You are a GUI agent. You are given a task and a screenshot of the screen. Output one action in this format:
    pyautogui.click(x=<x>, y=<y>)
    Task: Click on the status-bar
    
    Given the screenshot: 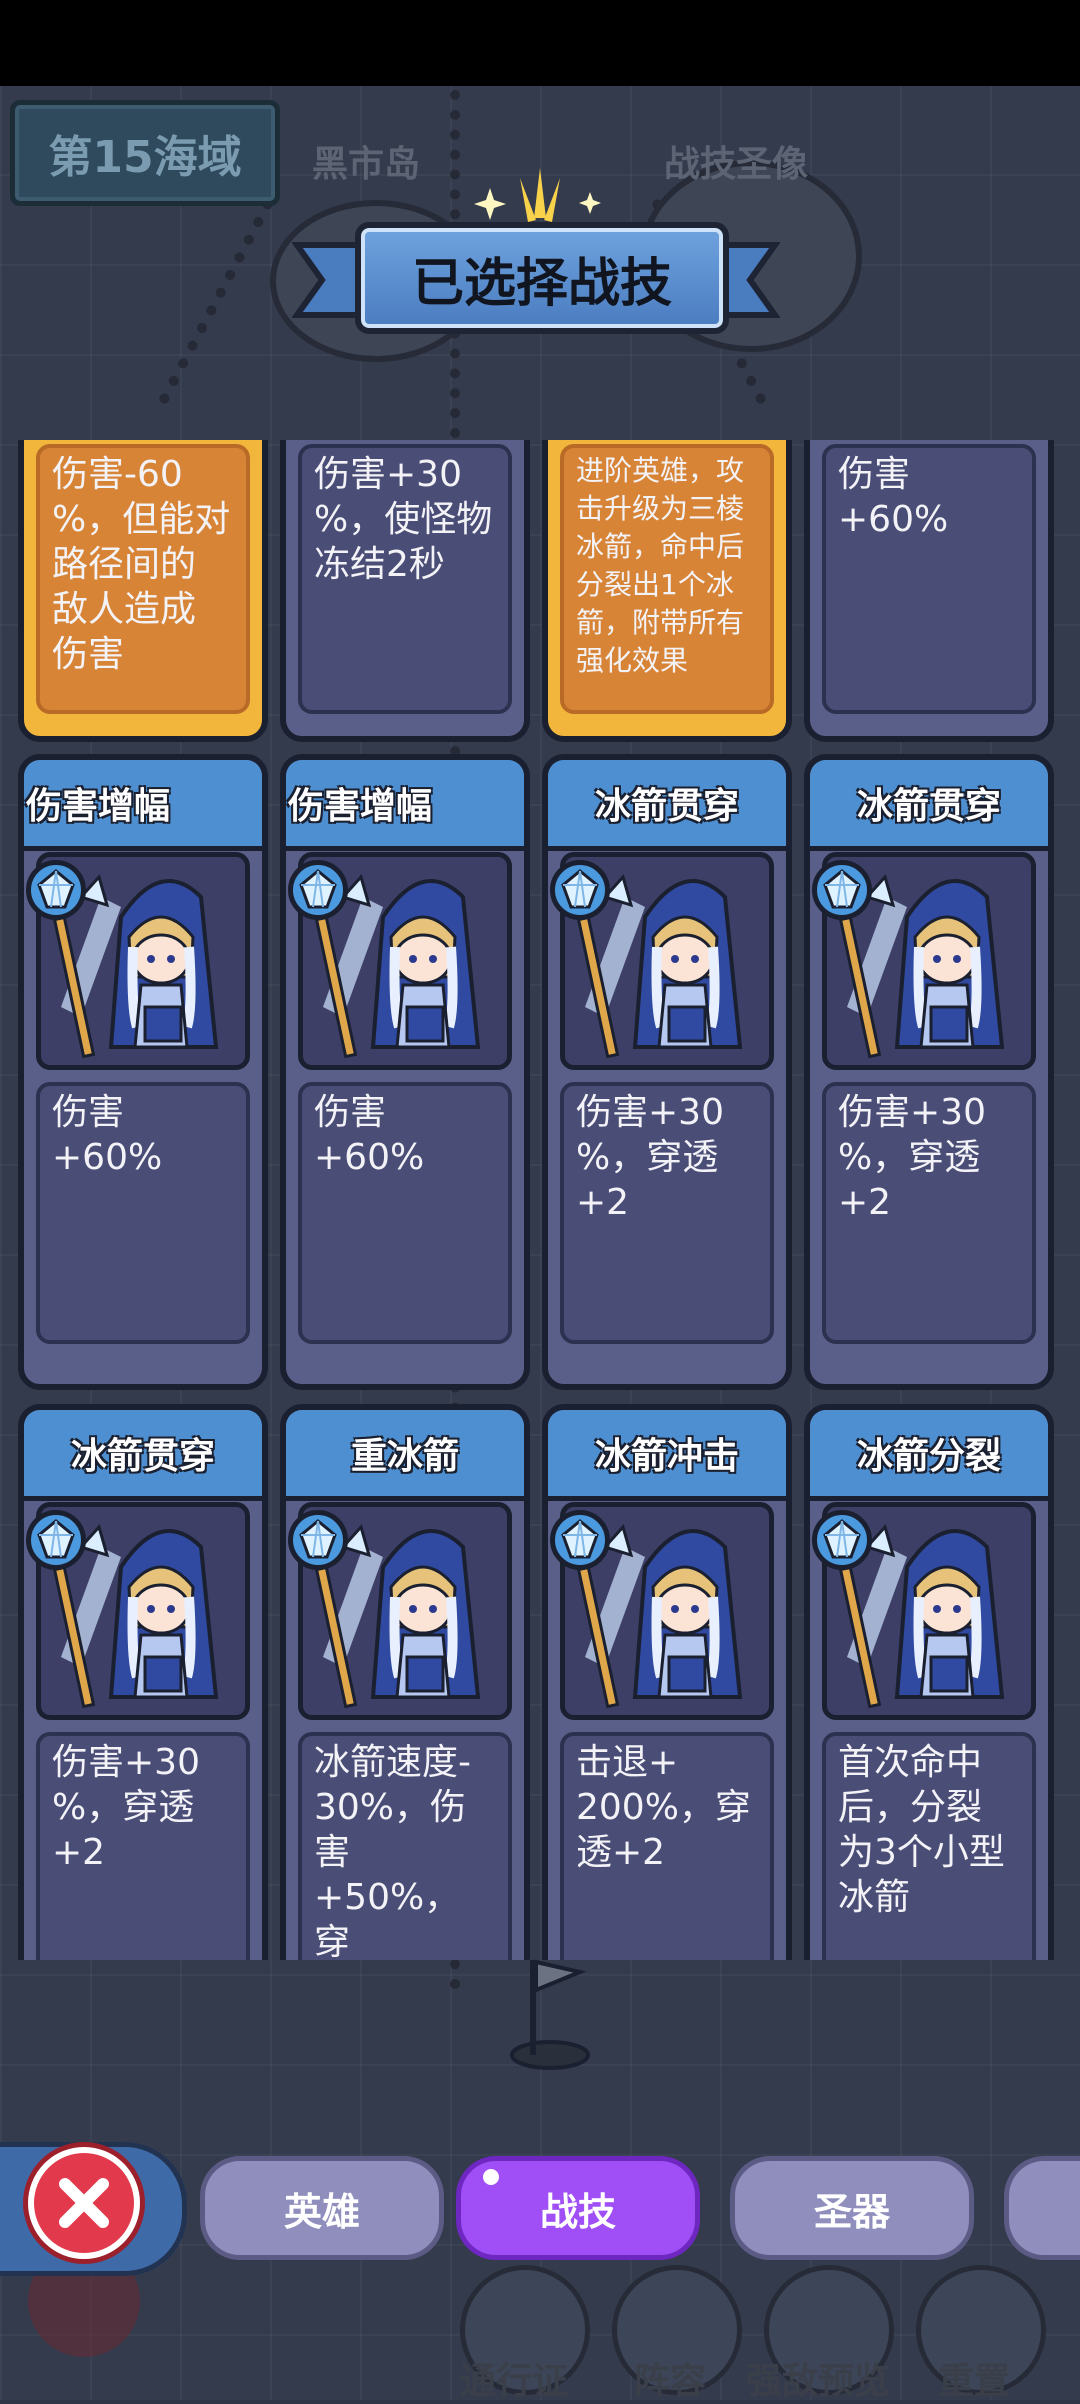 What is the action you would take?
    pyautogui.click(x=540, y=43)
    